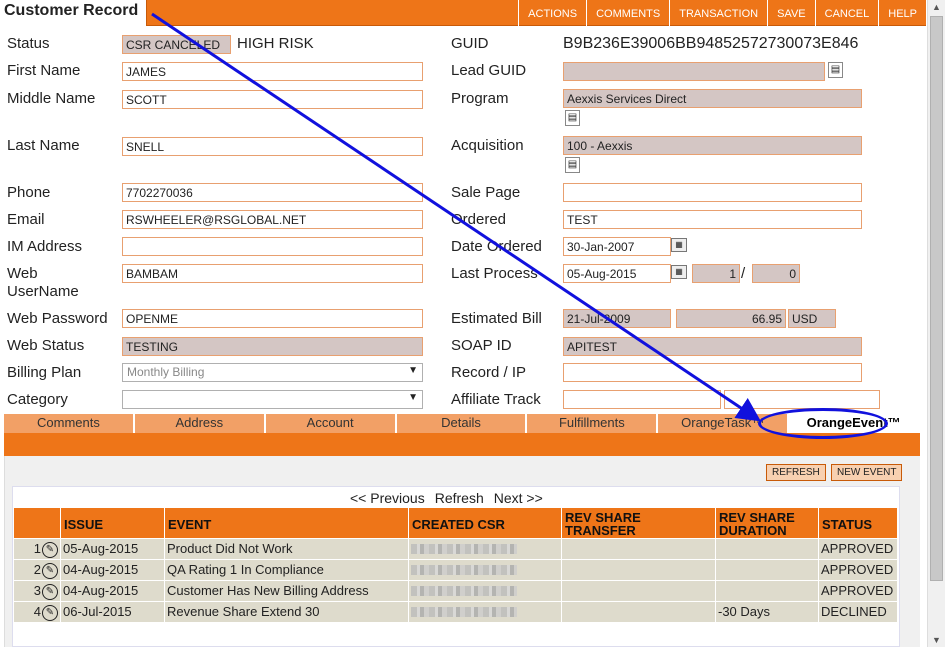  I want to click on ordered-field: TEST, so click(712, 219).